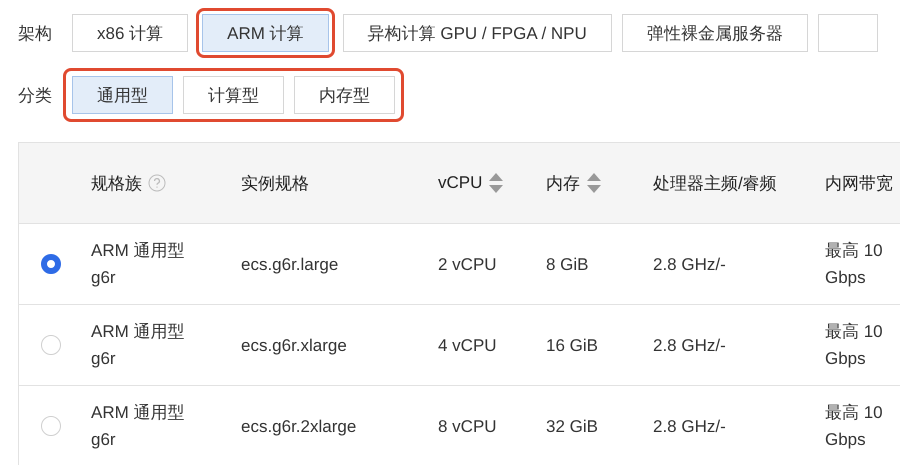 This screenshot has height=465, width=900. I want to click on table-cell-text: 32 GiB, so click(572, 427).